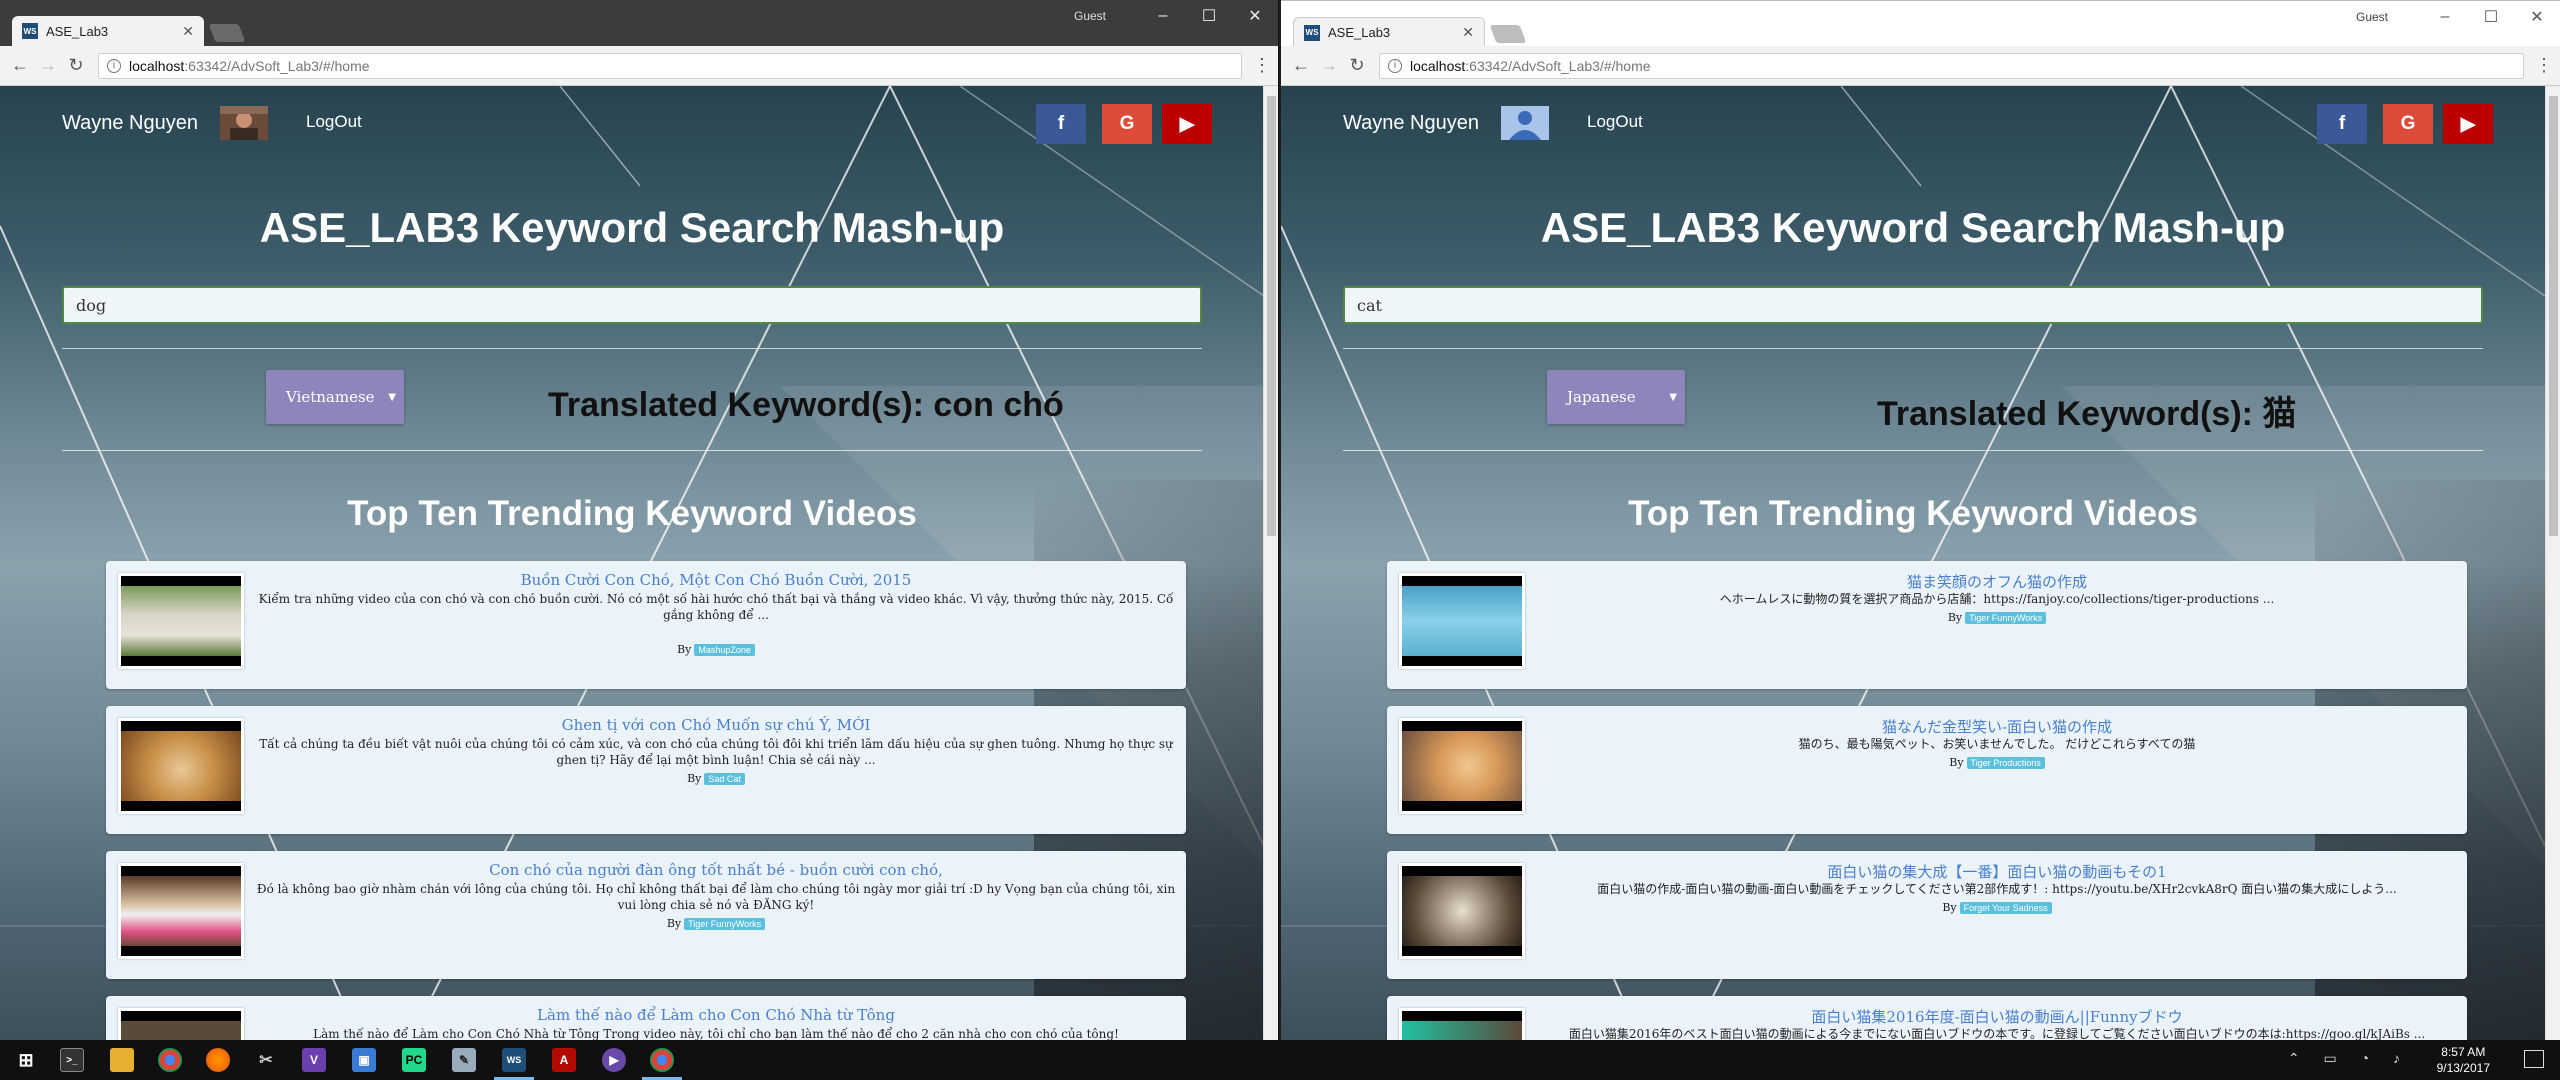  What do you see at coordinates (2349, 1058) in the screenshot?
I see `system-tray-icons: ⌃ ▭ ◔ ♪` at bounding box center [2349, 1058].